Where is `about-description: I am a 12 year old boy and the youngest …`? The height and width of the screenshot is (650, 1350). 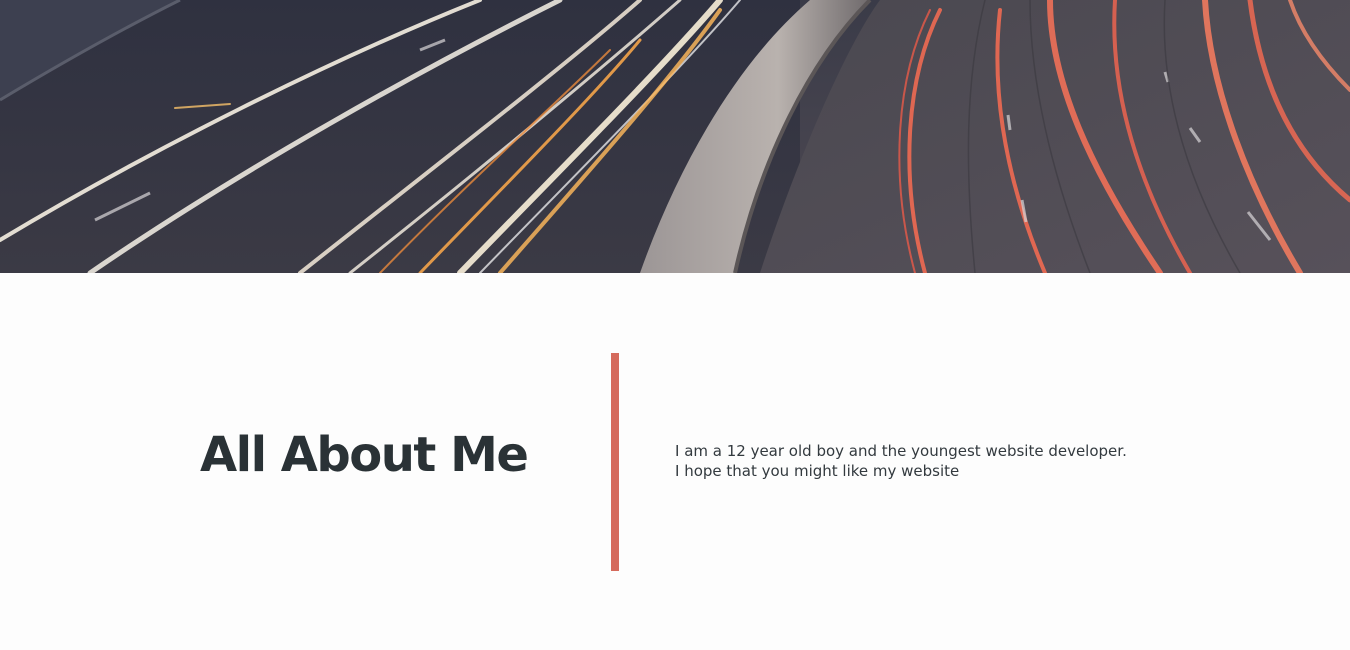
about-description: I am a 12 year old boy and the youngest … is located at coordinates (901, 461).